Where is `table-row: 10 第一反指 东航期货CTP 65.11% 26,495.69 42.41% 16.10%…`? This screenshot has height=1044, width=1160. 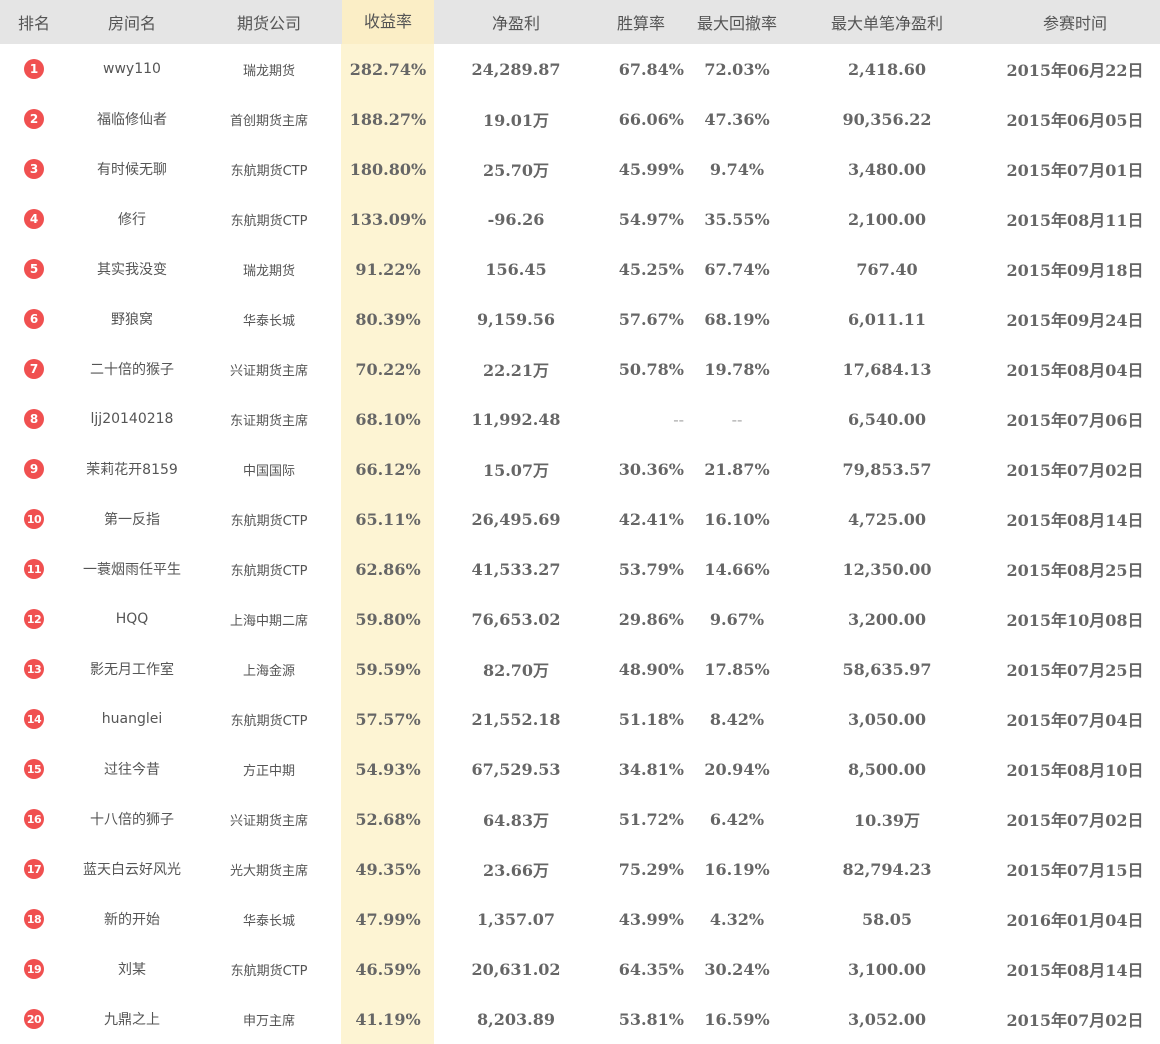
table-row: 10 第一反指 东航期货CTP 65.11% 26,495.69 42.41% 16.10%… is located at coordinates (580, 519).